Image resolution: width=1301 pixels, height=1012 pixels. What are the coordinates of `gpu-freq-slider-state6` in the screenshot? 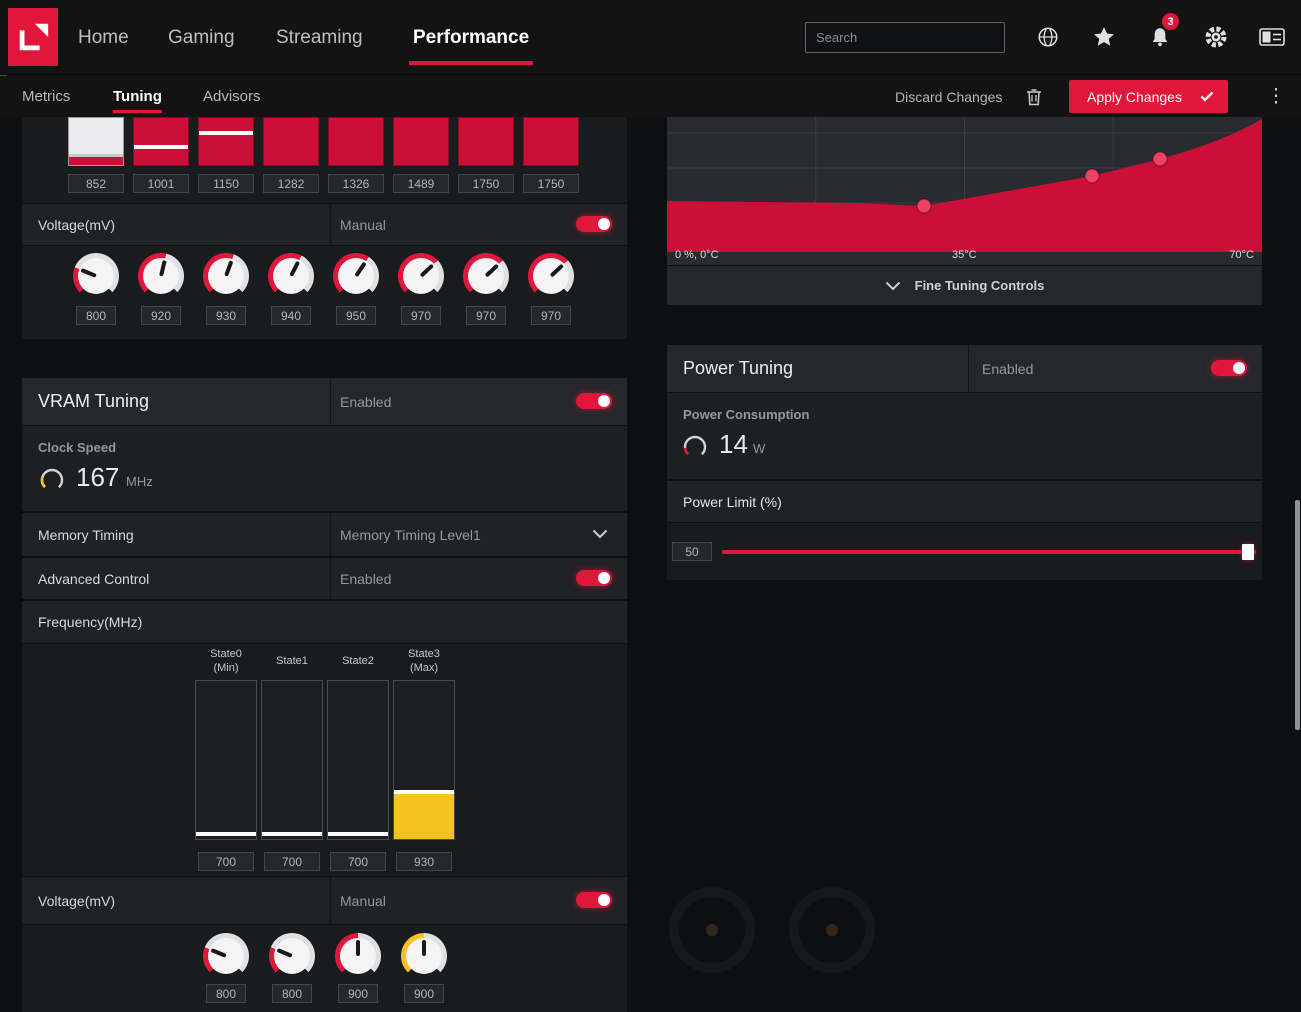 It's located at (486, 141).